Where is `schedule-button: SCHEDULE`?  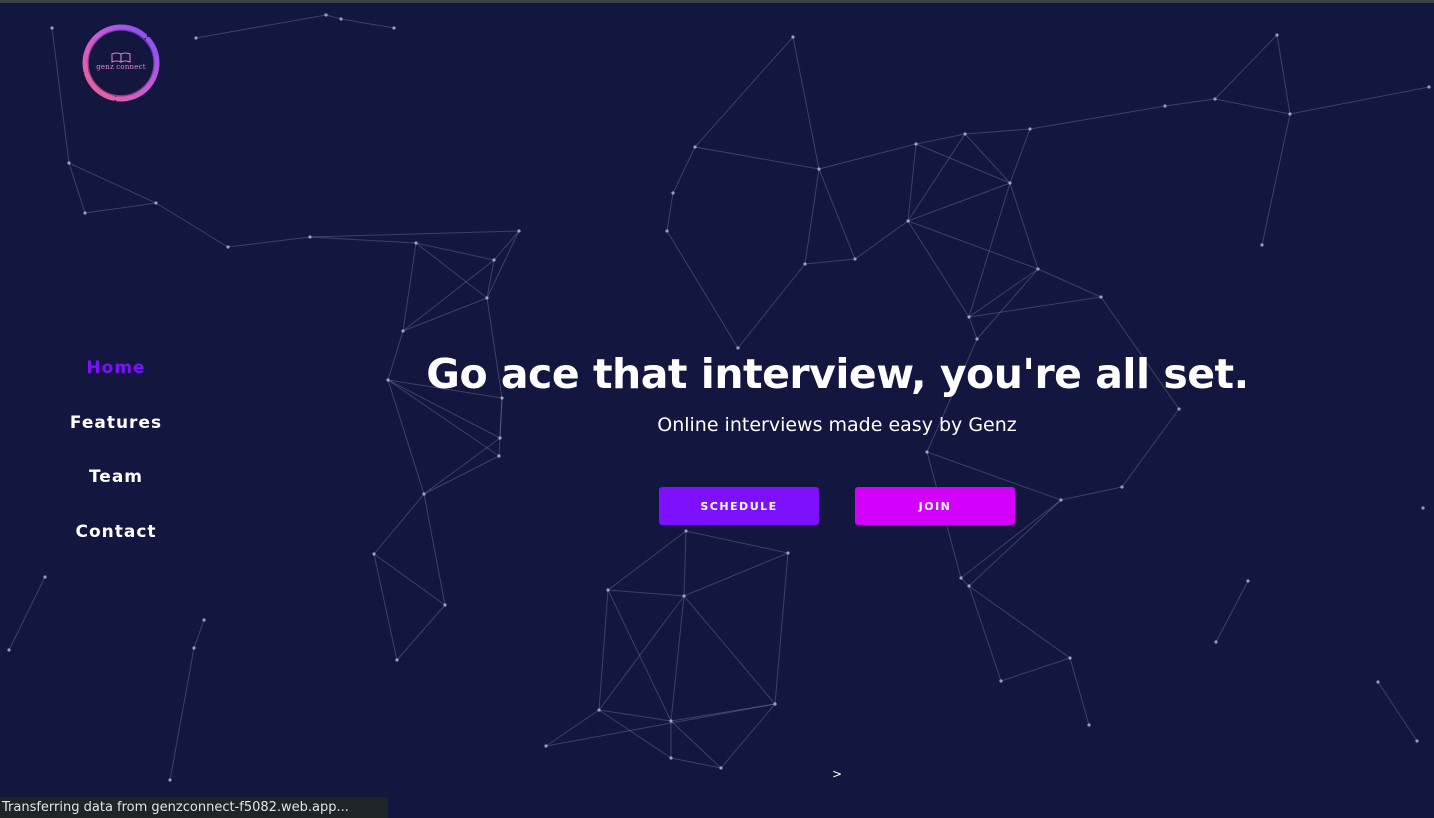
schedule-button: SCHEDULE is located at coordinates (739, 506).